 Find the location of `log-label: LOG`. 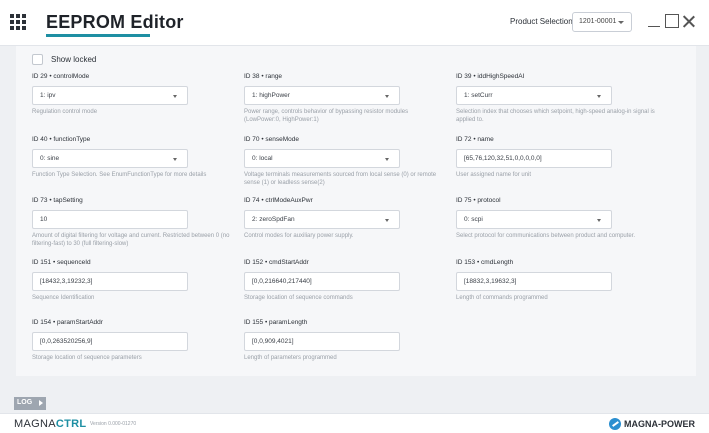

log-label: LOG is located at coordinates (25, 402).